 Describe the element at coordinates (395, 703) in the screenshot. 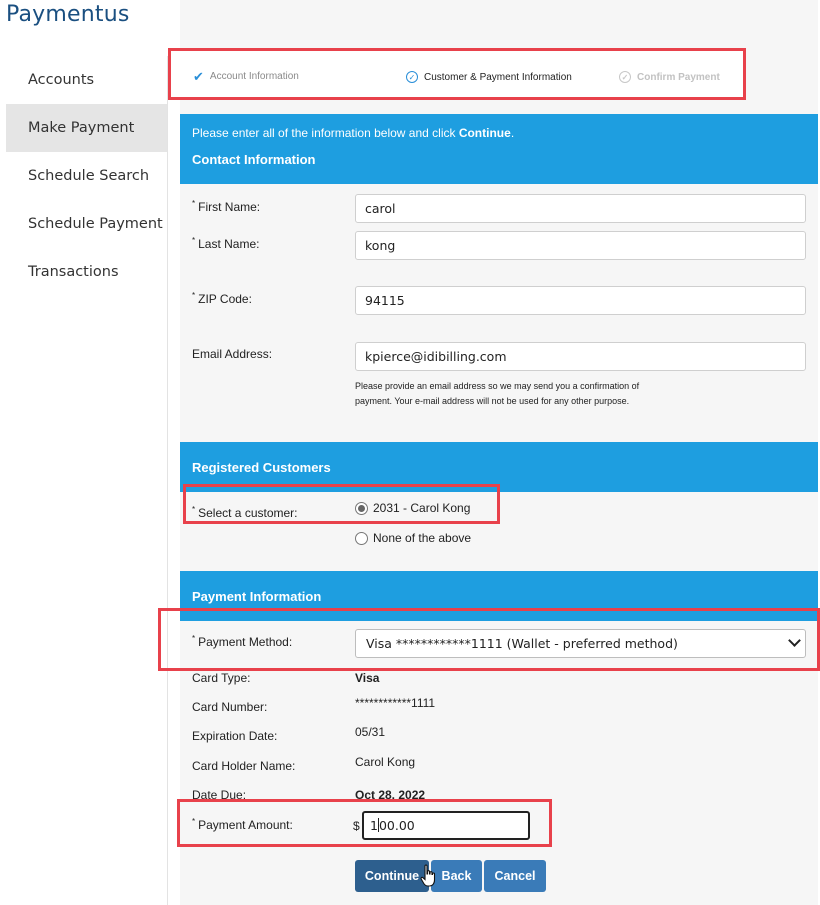

I see `card-number-value: ************1111` at that location.